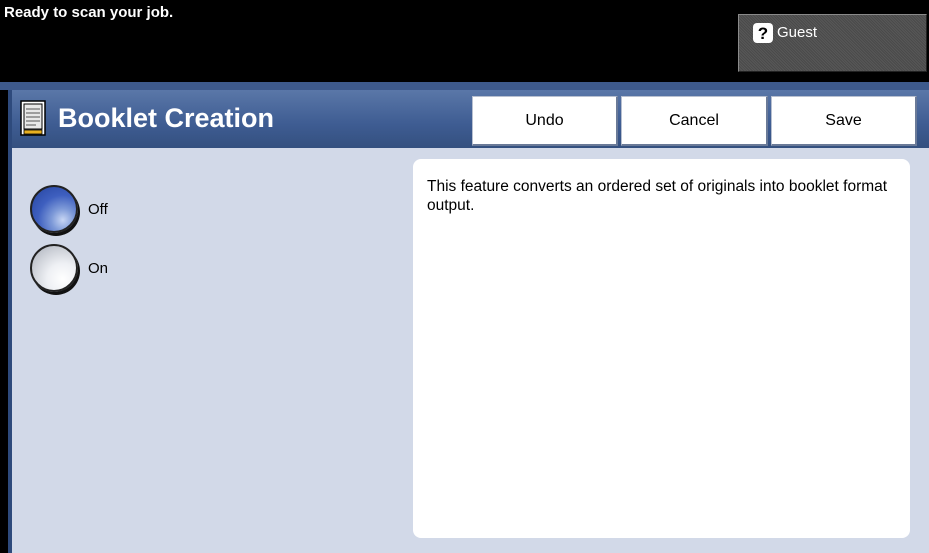 This screenshot has height=553, width=929. What do you see at coordinates (832, 43) in the screenshot?
I see `guest-user-button: ? Guest` at bounding box center [832, 43].